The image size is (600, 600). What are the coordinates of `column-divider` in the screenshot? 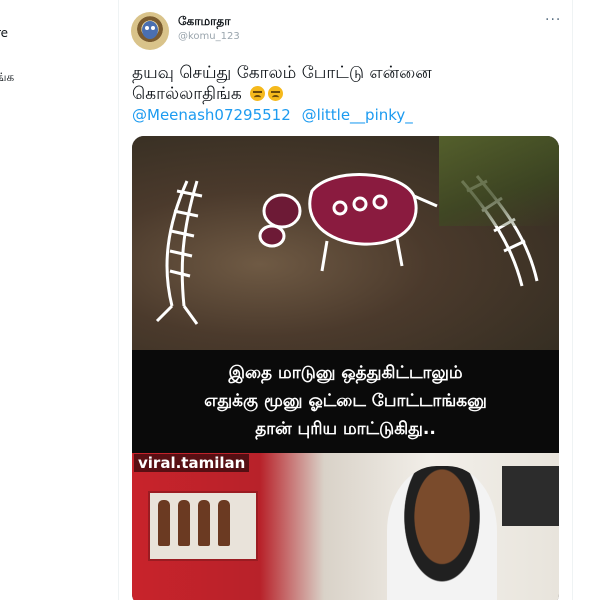 It's located at (572, 300).